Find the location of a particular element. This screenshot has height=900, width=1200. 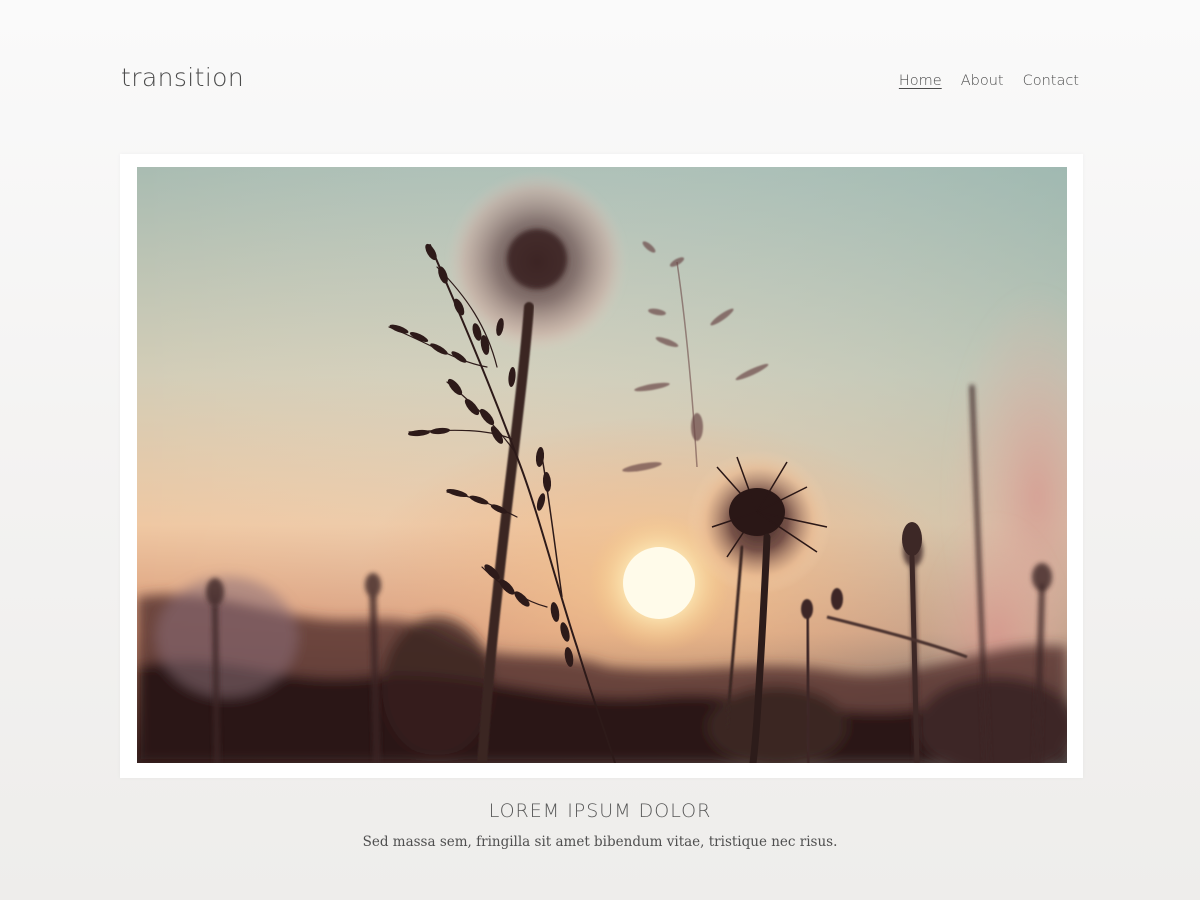

nav-home-link: Home is located at coordinates (920, 81).